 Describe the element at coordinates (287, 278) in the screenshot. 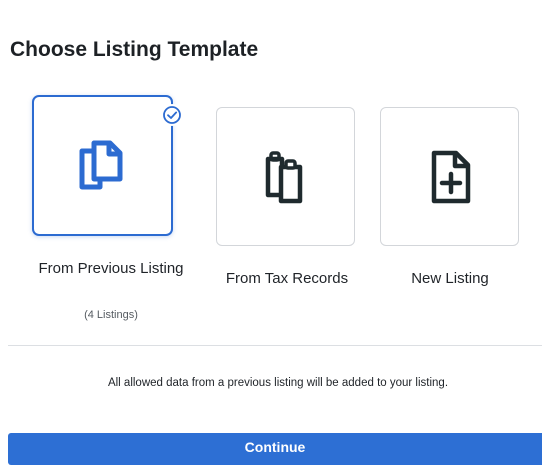

I see `template-label-tax-records: From Tax Records` at that location.